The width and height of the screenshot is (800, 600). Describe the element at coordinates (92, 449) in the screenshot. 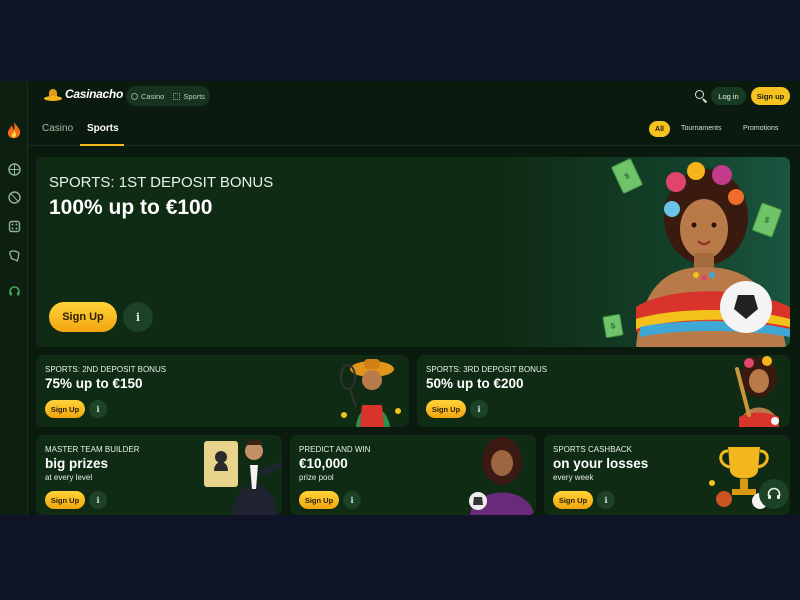

I see `promo-kicker: MASTER TEAM BUILDER` at that location.